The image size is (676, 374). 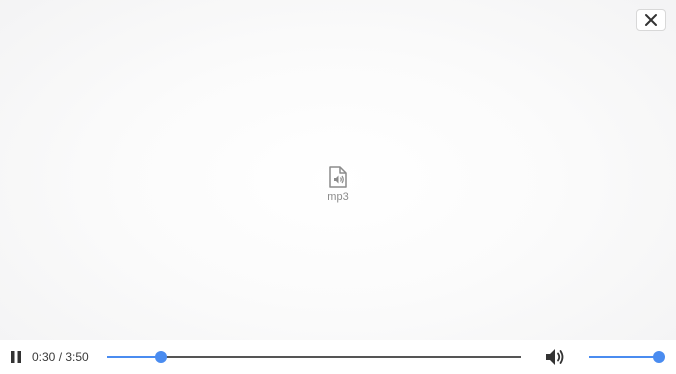 I want to click on play-pause-button, so click(x=16, y=357).